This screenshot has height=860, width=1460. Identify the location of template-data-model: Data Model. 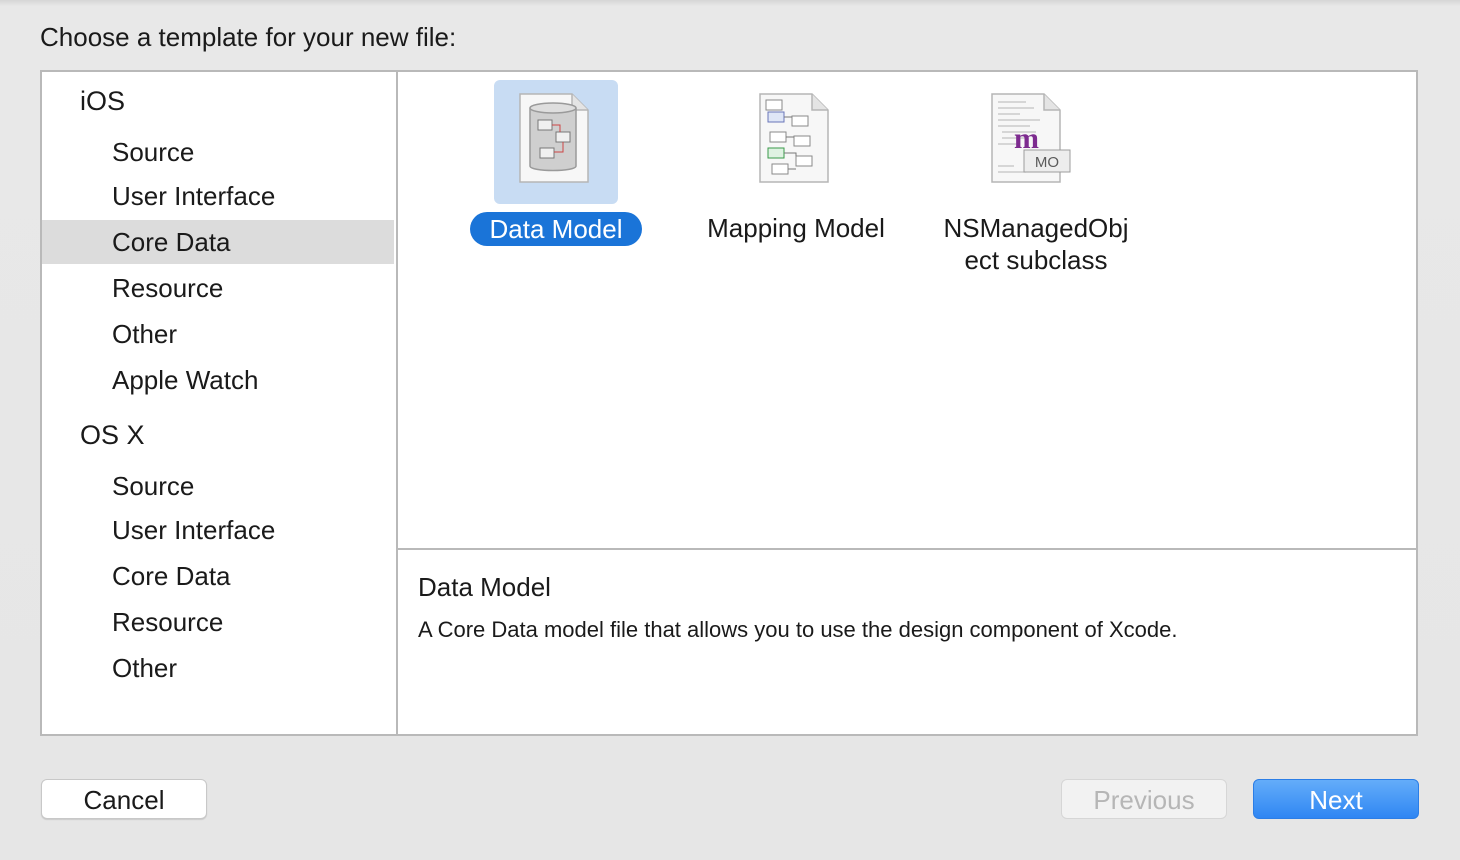
(556, 172).